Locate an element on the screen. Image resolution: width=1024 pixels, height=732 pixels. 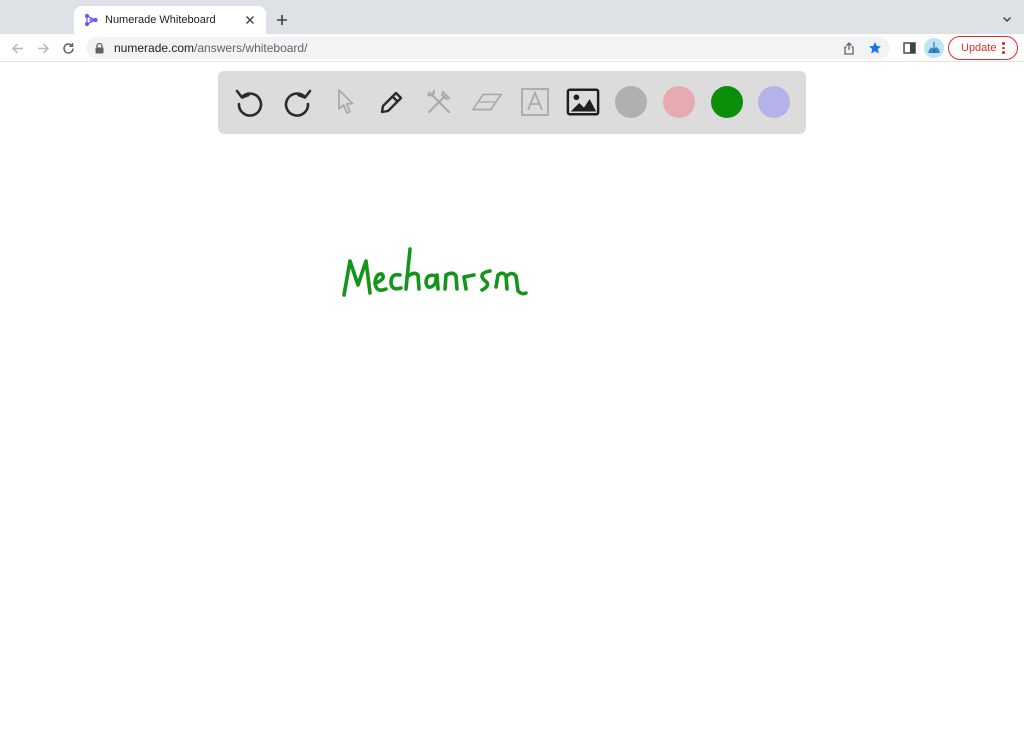
image-icon is located at coordinates (583, 102).